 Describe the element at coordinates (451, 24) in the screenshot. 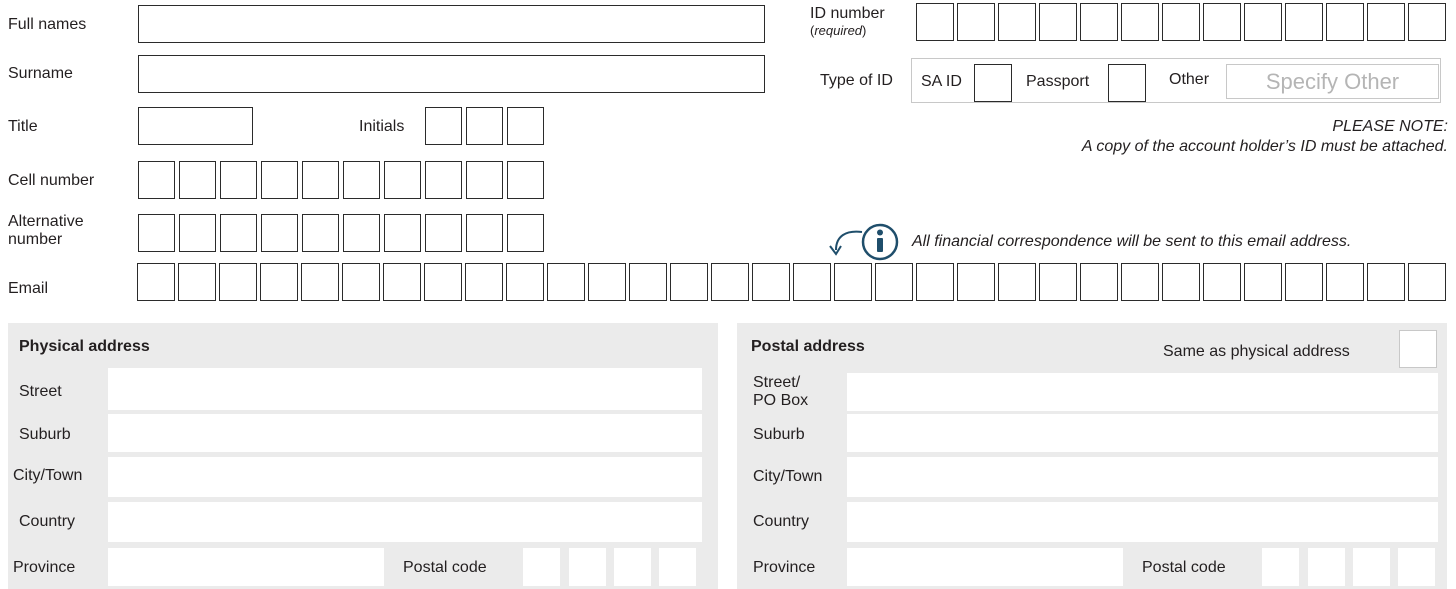

I see `full-names-field` at that location.